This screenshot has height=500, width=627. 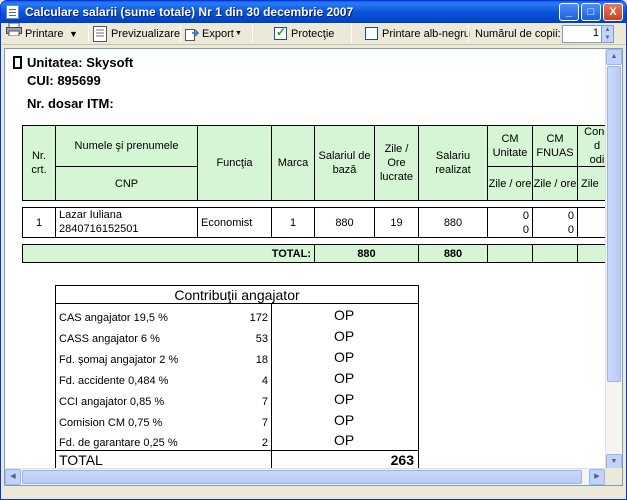 What do you see at coordinates (591, 146) in the screenshot?
I see `col-header-concediu: Conc d odi` at bounding box center [591, 146].